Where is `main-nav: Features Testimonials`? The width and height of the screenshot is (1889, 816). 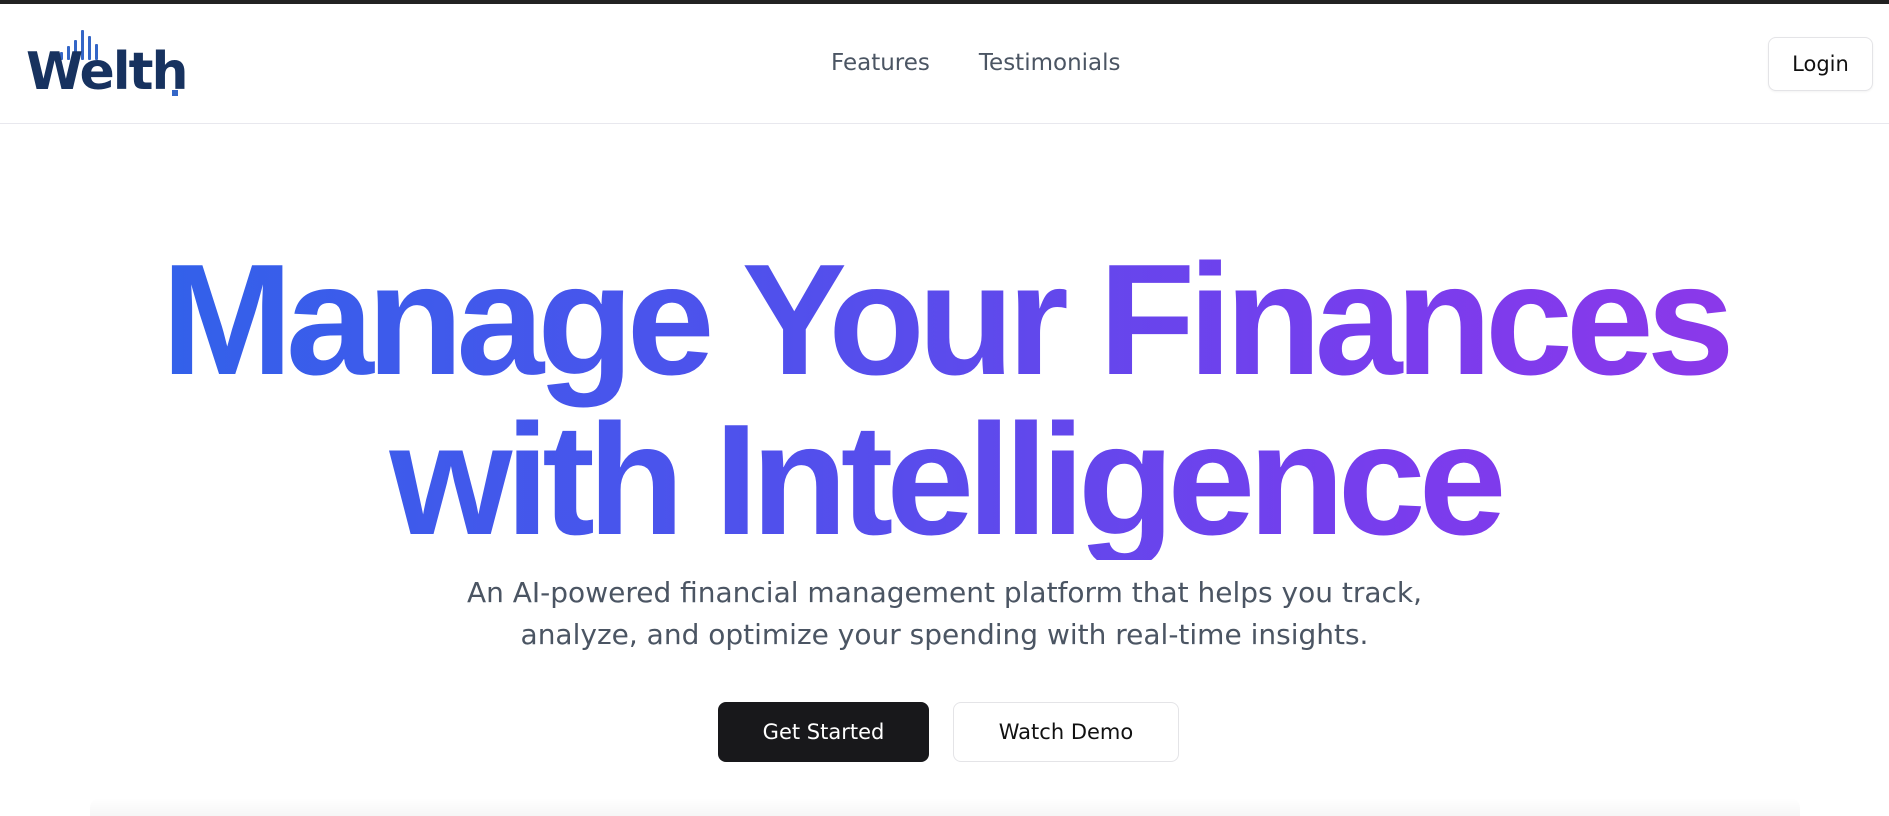 main-nav: Features Testimonials is located at coordinates (976, 63).